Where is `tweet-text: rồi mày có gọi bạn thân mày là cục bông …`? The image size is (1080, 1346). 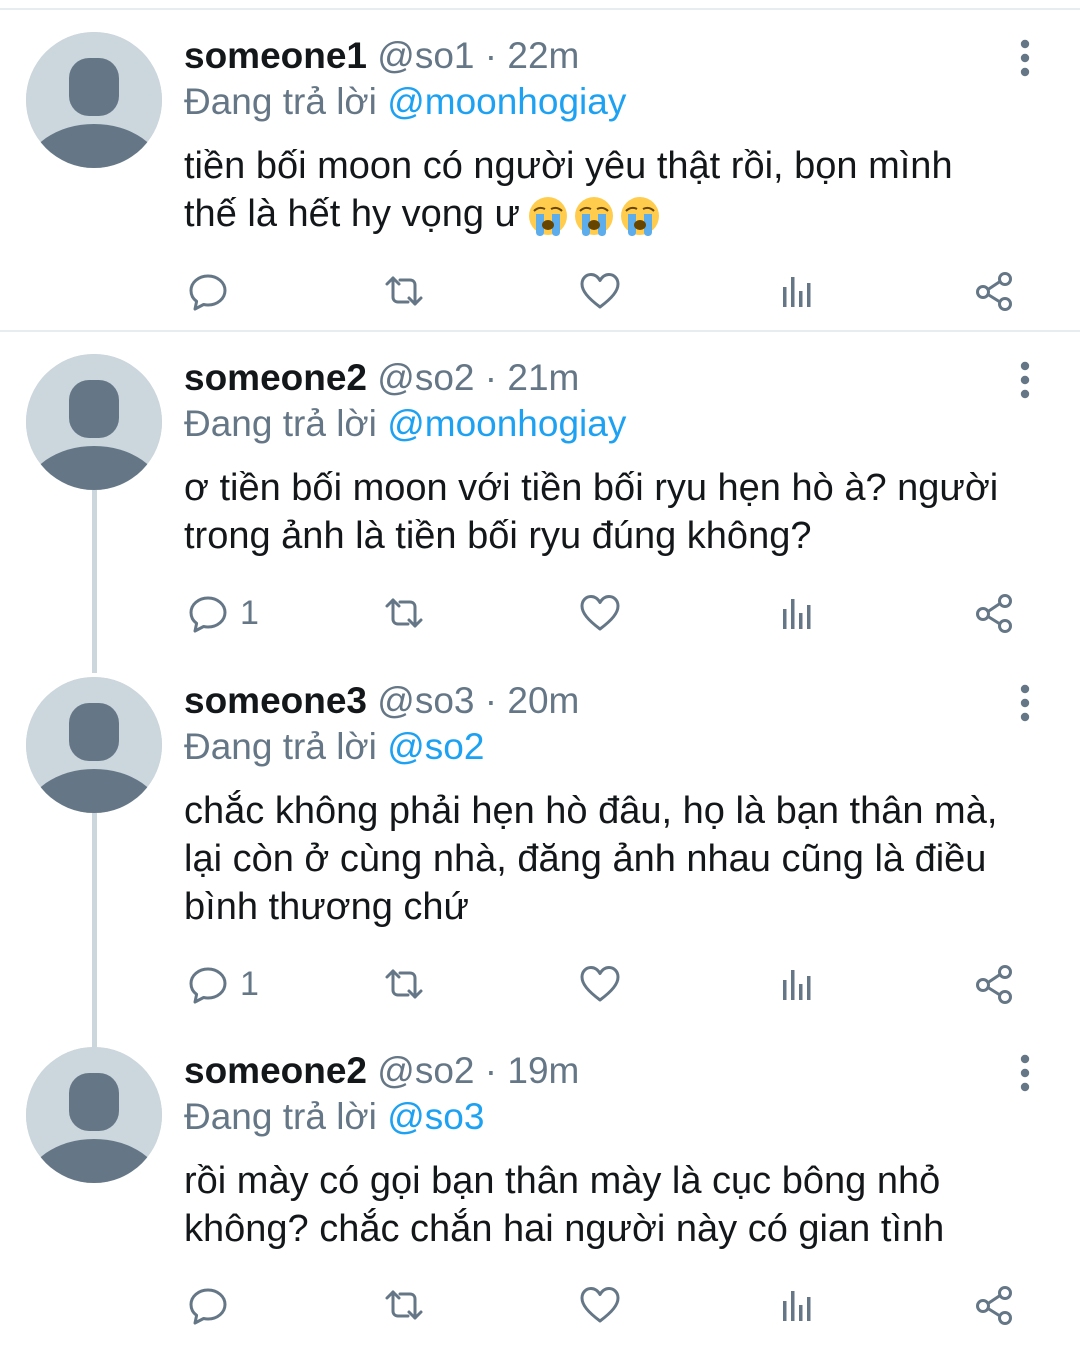
tweet-text: rồi mày có gọi bạn thân mày là cục bông … is located at coordinates (619, 1205).